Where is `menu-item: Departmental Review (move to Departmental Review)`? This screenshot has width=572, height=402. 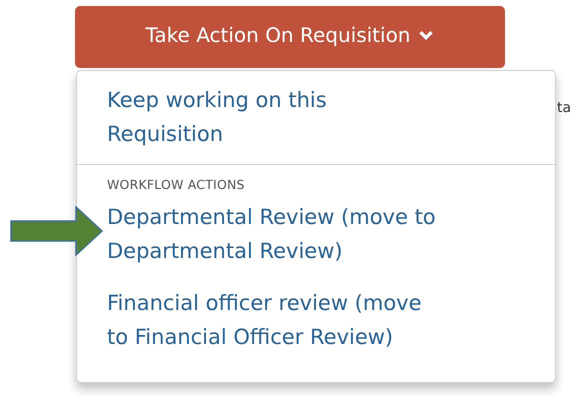 menu-item: Departmental Review (move to Departmental Review) is located at coordinates (274, 234).